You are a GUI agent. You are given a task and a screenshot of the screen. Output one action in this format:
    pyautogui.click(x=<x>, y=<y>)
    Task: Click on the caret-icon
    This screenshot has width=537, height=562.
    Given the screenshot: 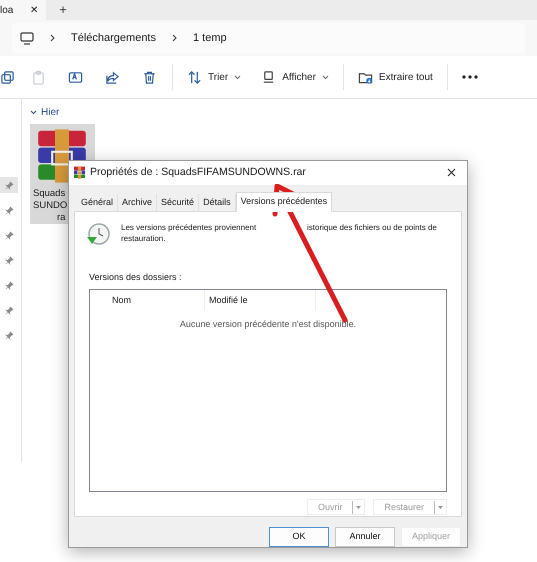 What is the action you would take?
    pyautogui.click(x=440, y=507)
    